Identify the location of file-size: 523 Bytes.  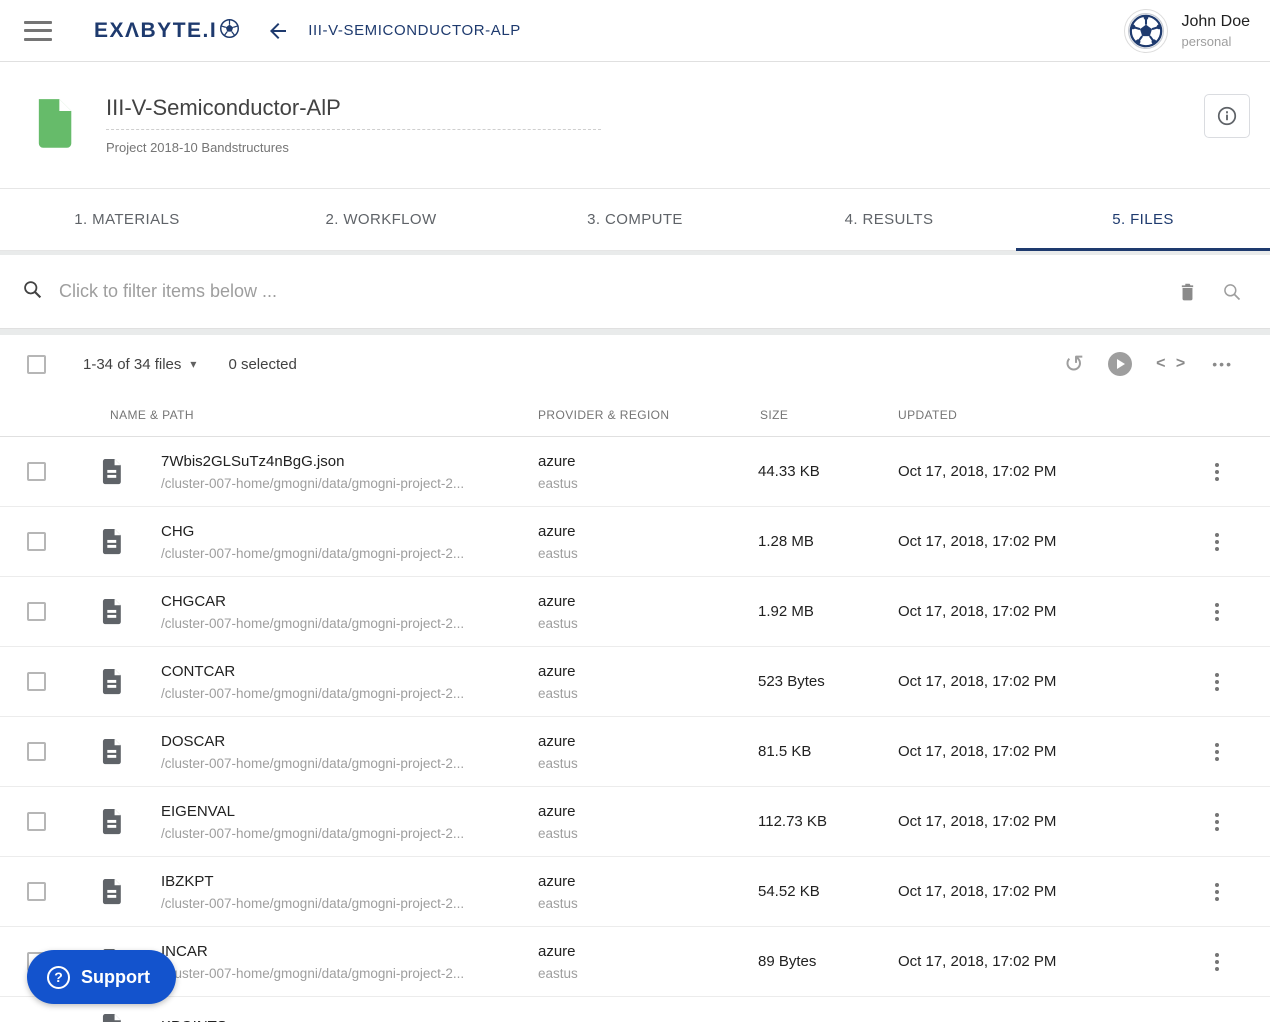
(791, 681).